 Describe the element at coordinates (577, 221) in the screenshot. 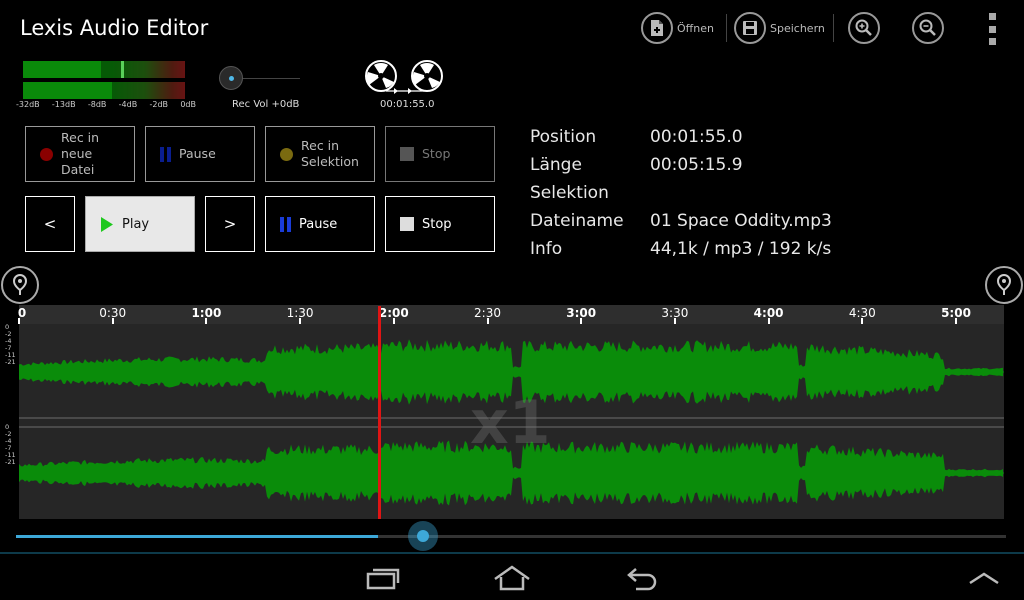

I see `info-label-filename: Dateiname` at that location.